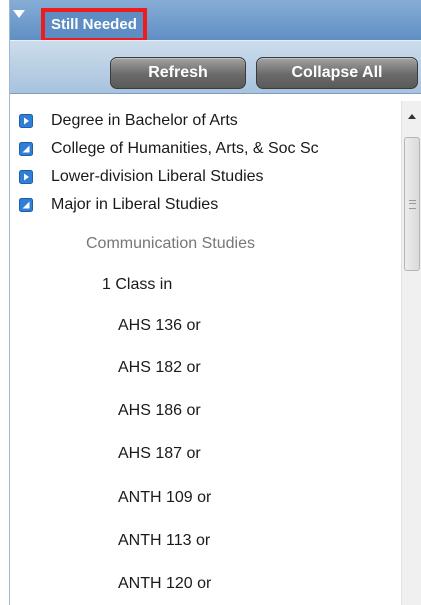  I want to click on grip-icon, so click(412, 204).